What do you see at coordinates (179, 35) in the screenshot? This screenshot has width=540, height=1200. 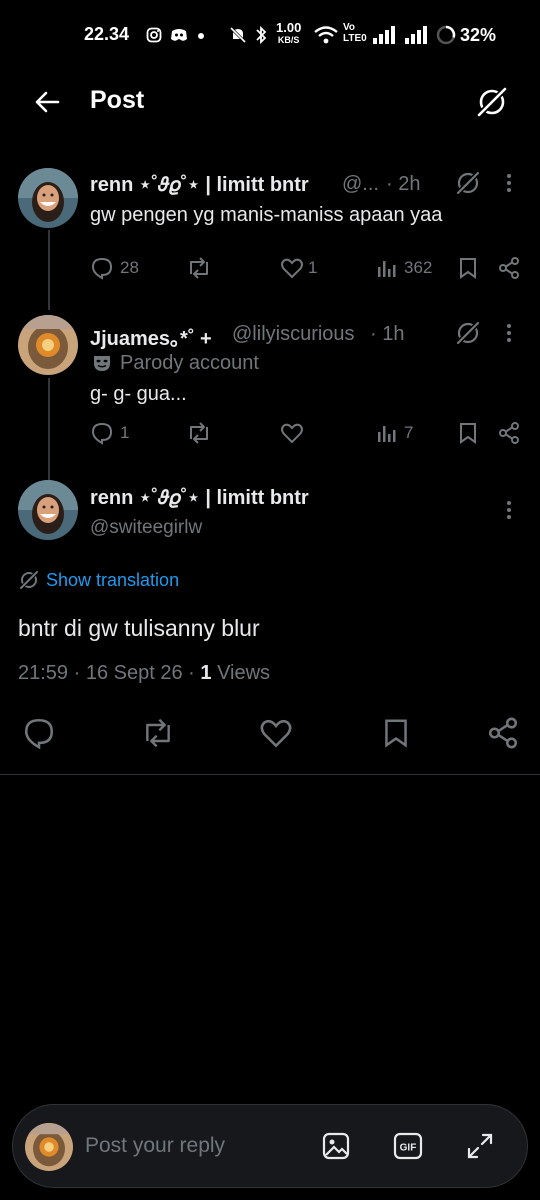 I see `discord-icon` at bounding box center [179, 35].